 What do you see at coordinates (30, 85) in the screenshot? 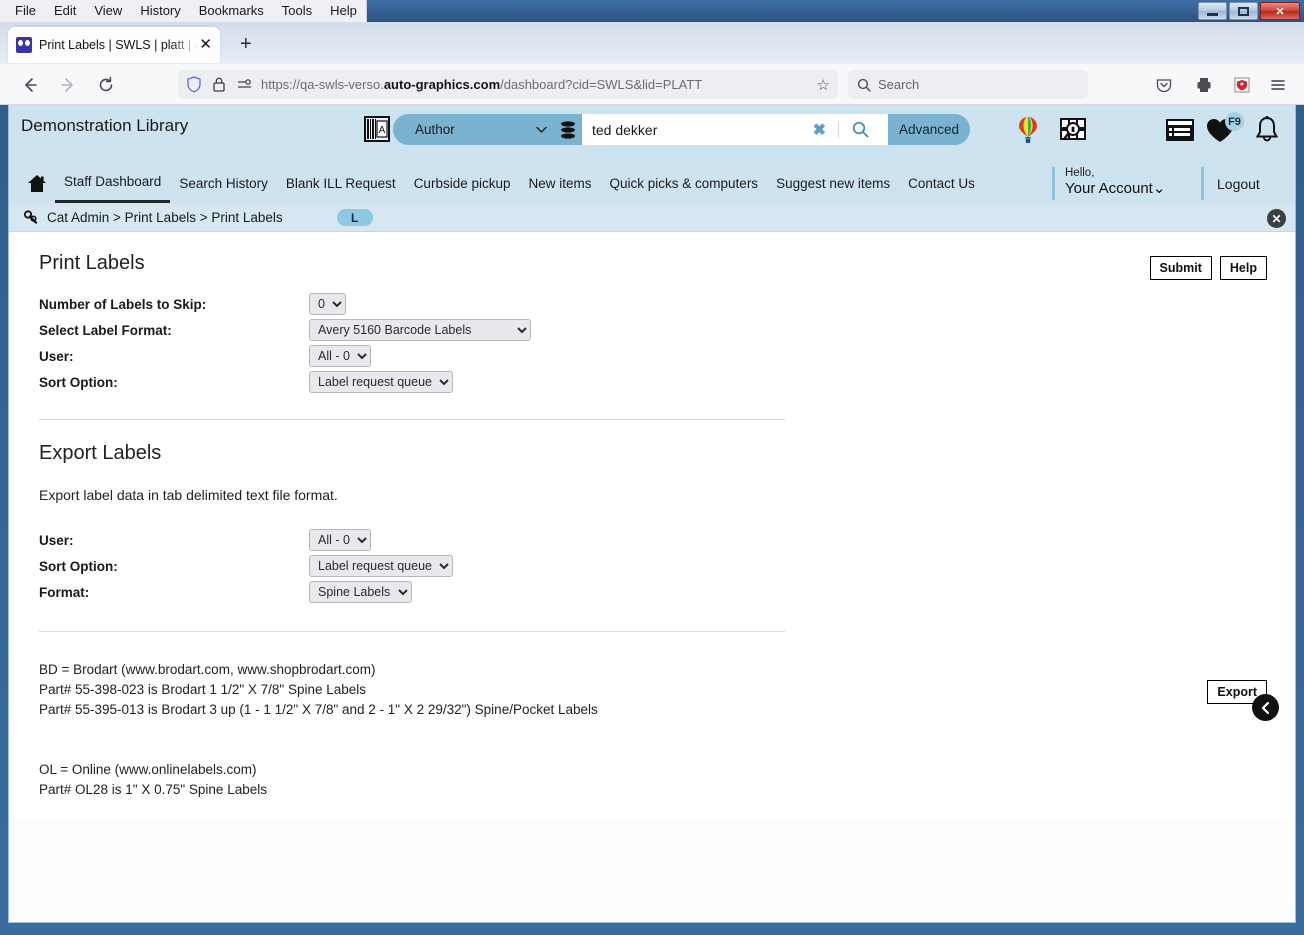
I see `back-icon` at bounding box center [30, 85].